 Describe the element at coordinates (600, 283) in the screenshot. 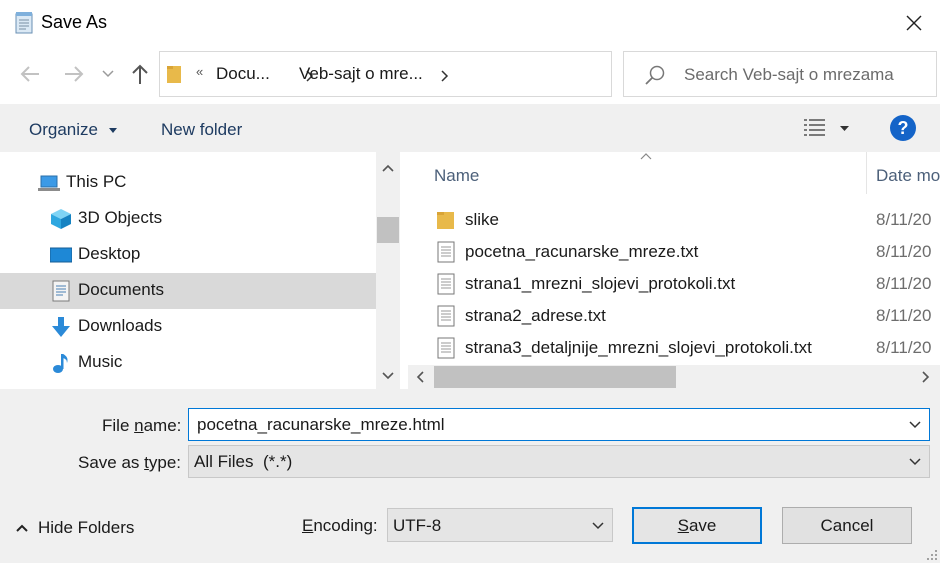

I see `file-name: strana1_mrezni_slojevi_protokoli.txt` at that location.